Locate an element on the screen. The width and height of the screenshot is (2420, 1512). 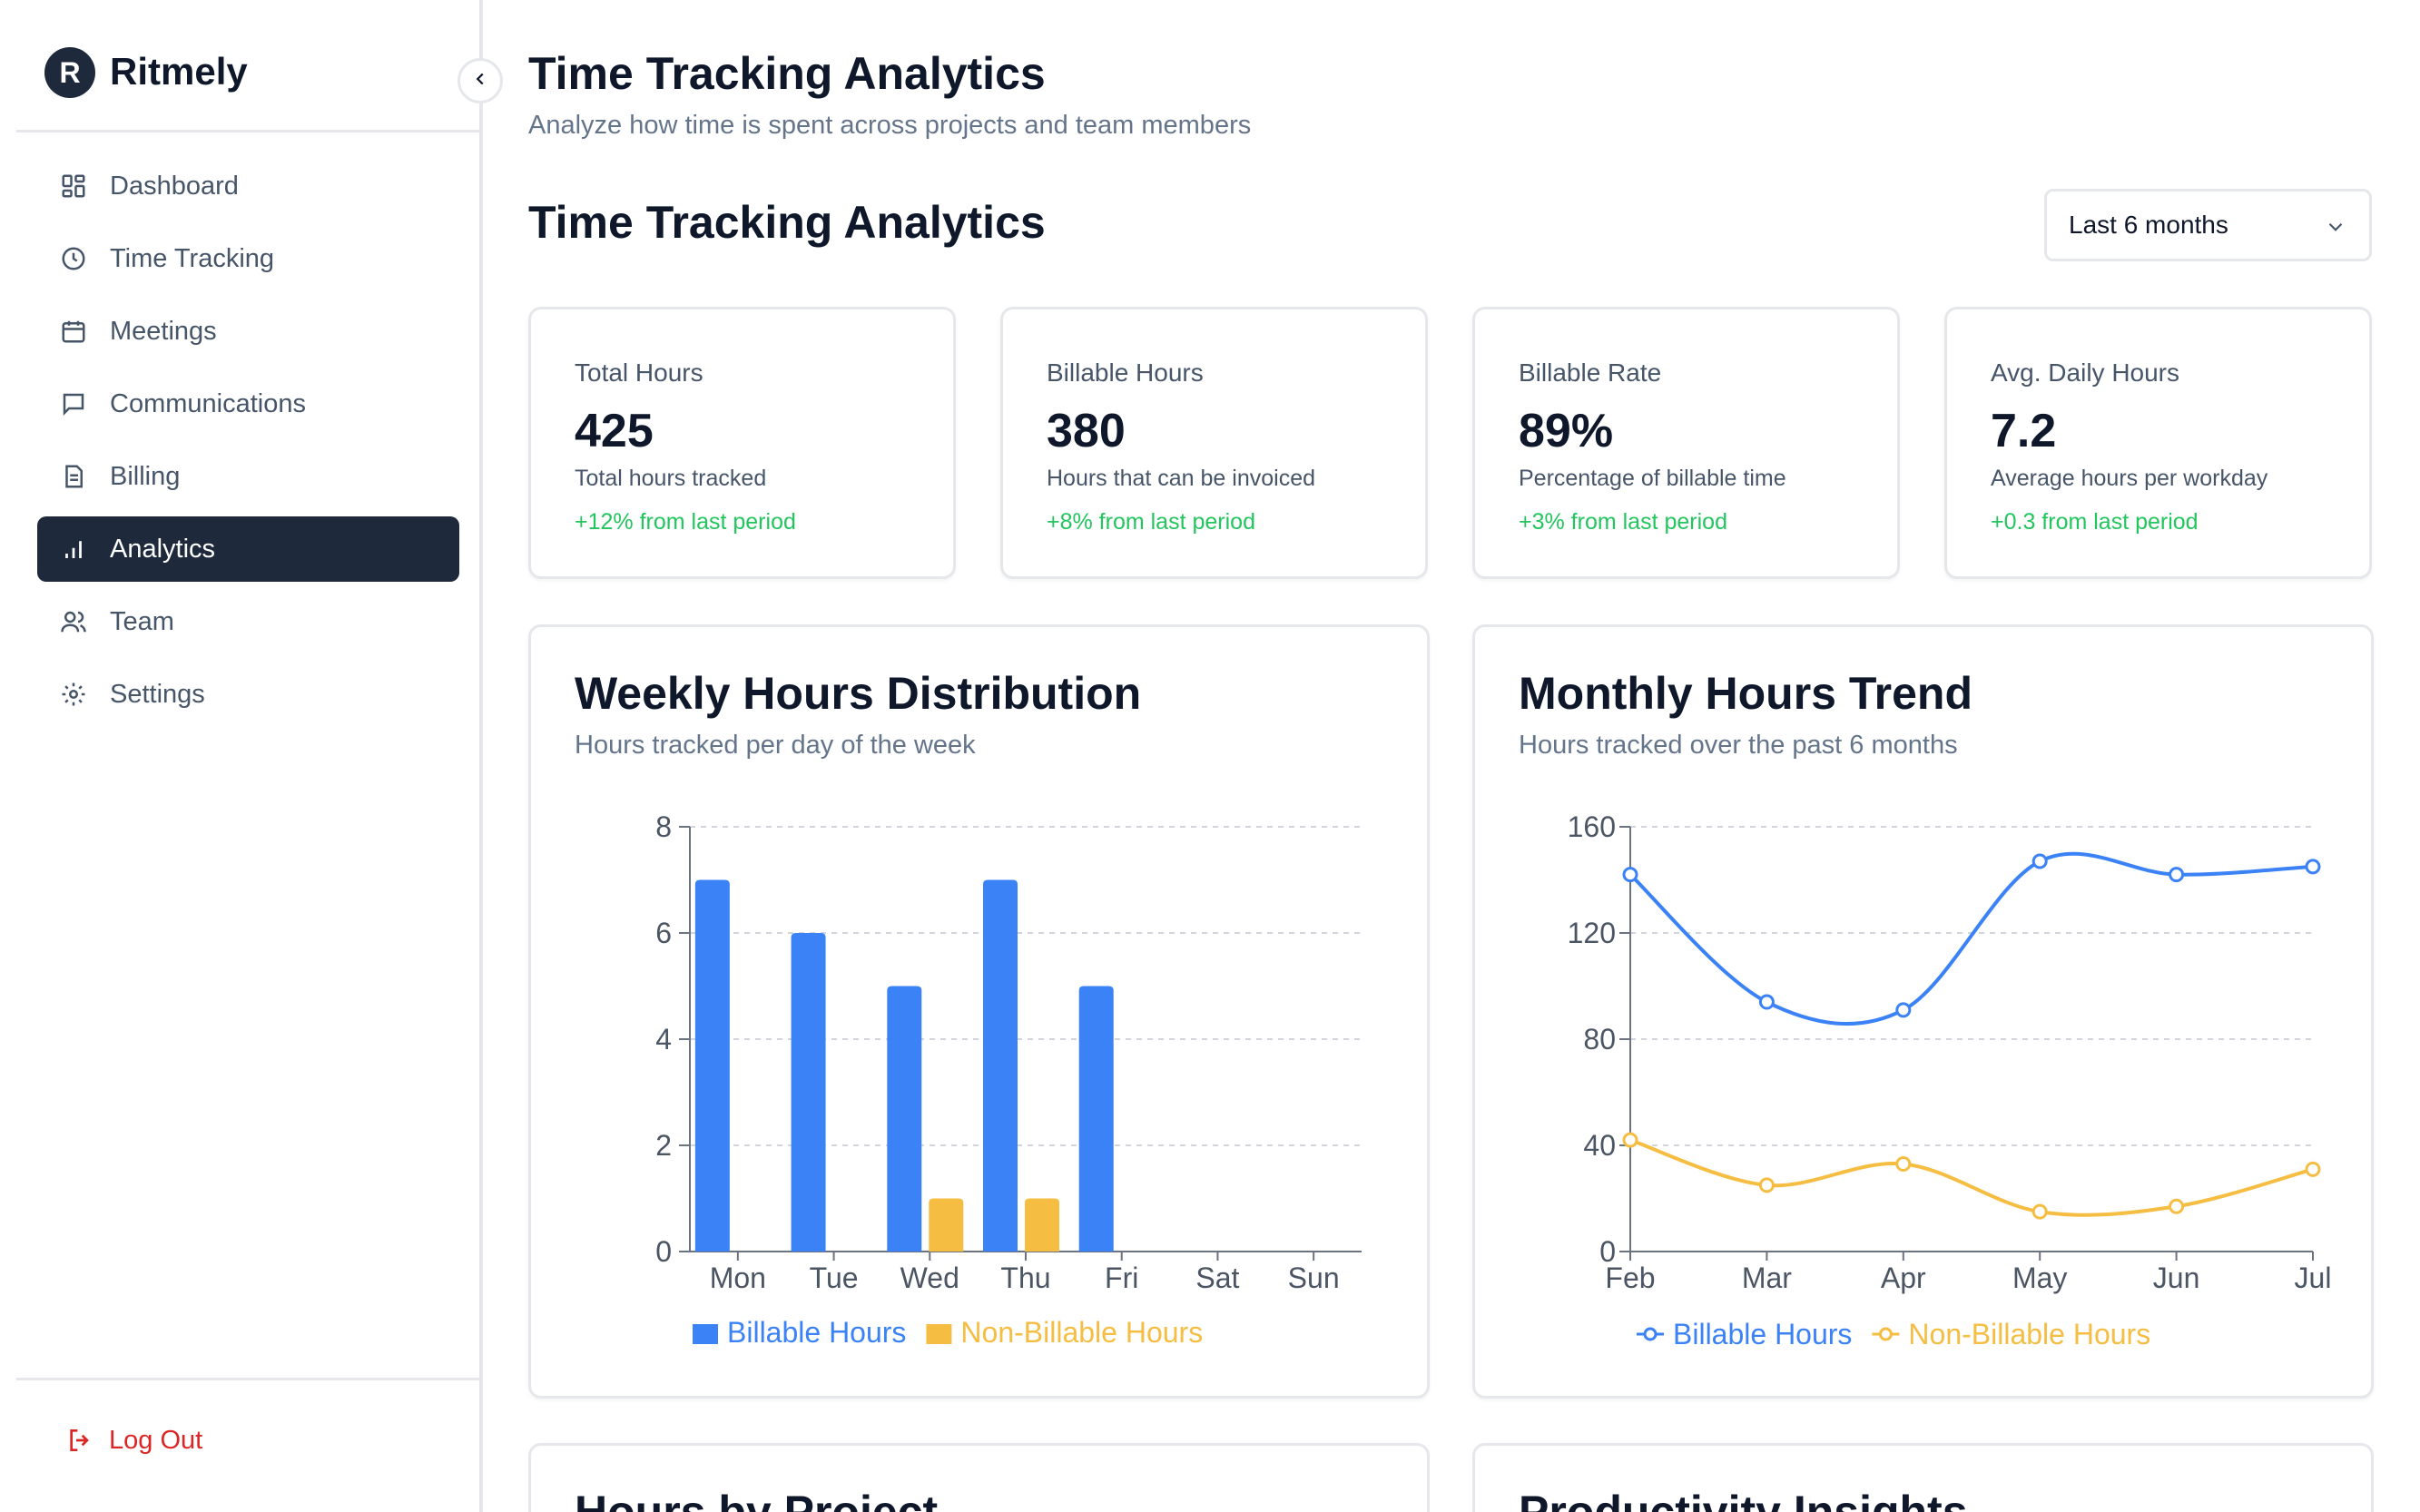
stat-label: Avg. Daily Hours is located at coordinates (2085, 372).